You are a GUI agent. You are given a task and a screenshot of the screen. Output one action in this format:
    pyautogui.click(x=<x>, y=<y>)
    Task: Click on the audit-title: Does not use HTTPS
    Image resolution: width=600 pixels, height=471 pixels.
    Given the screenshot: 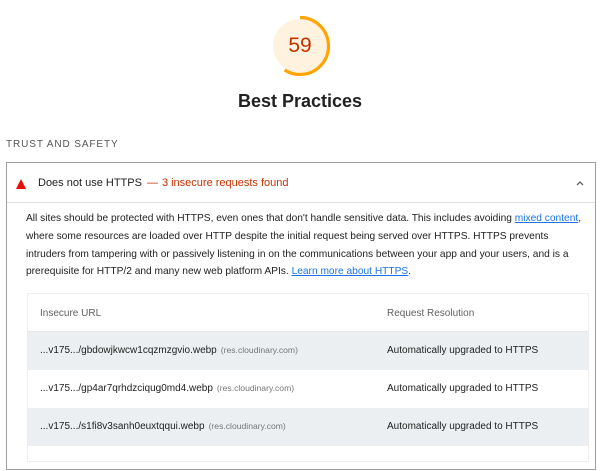 What is the action you would take?
    pyautogui.click(x=90, y=183)
    